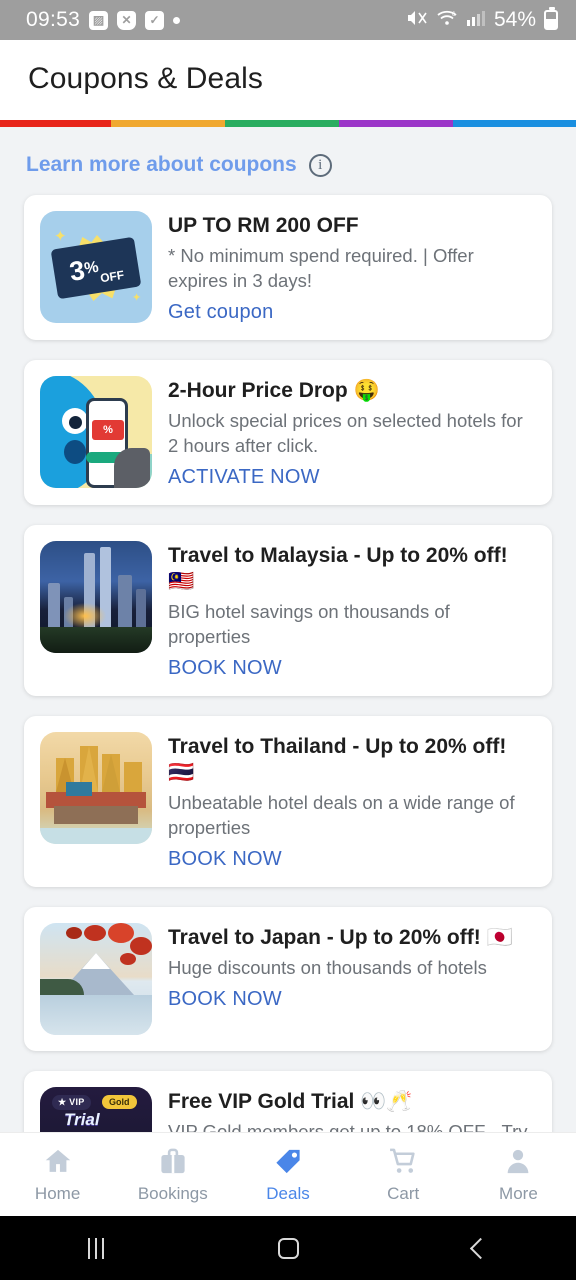  What do you see at coordinates (514, 19) in the screenshot?
I see `battery-percent: 54%` at bounding box center [514, 19].